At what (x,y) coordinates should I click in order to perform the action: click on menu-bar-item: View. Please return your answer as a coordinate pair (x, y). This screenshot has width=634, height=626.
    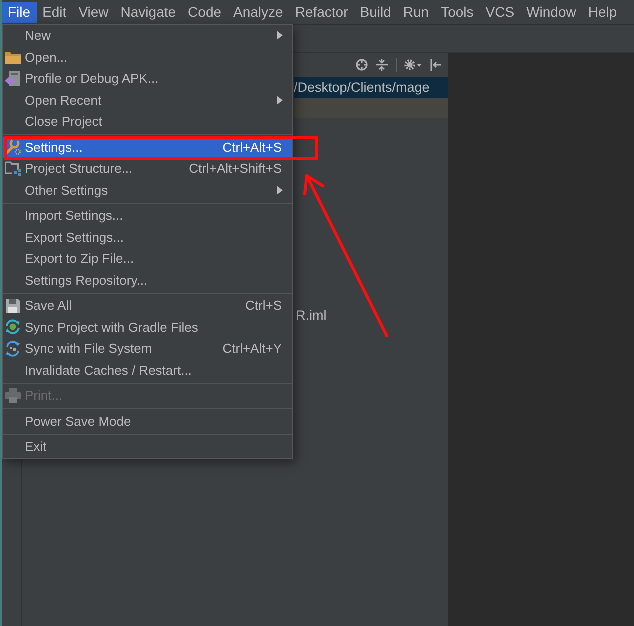
    Looking at the image, I should click on (93, 12).